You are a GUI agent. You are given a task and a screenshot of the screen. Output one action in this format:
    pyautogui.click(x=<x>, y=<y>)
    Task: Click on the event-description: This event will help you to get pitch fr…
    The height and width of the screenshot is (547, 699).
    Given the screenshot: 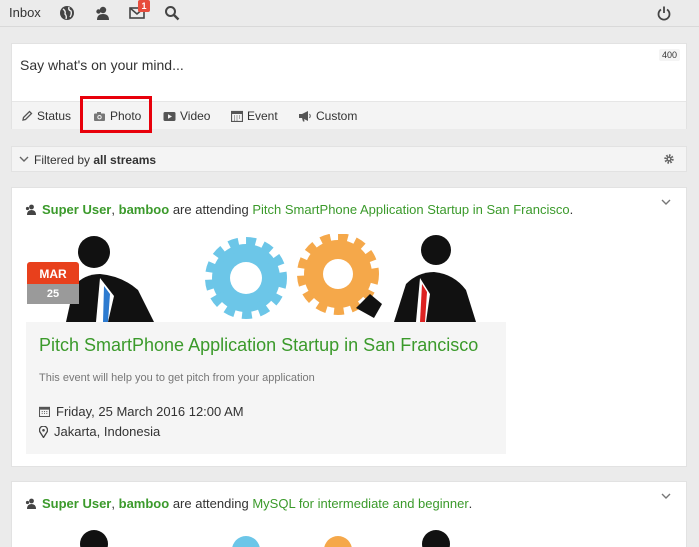 What is the action you would take?
    pyautogui.click(x=177, y=378)
    